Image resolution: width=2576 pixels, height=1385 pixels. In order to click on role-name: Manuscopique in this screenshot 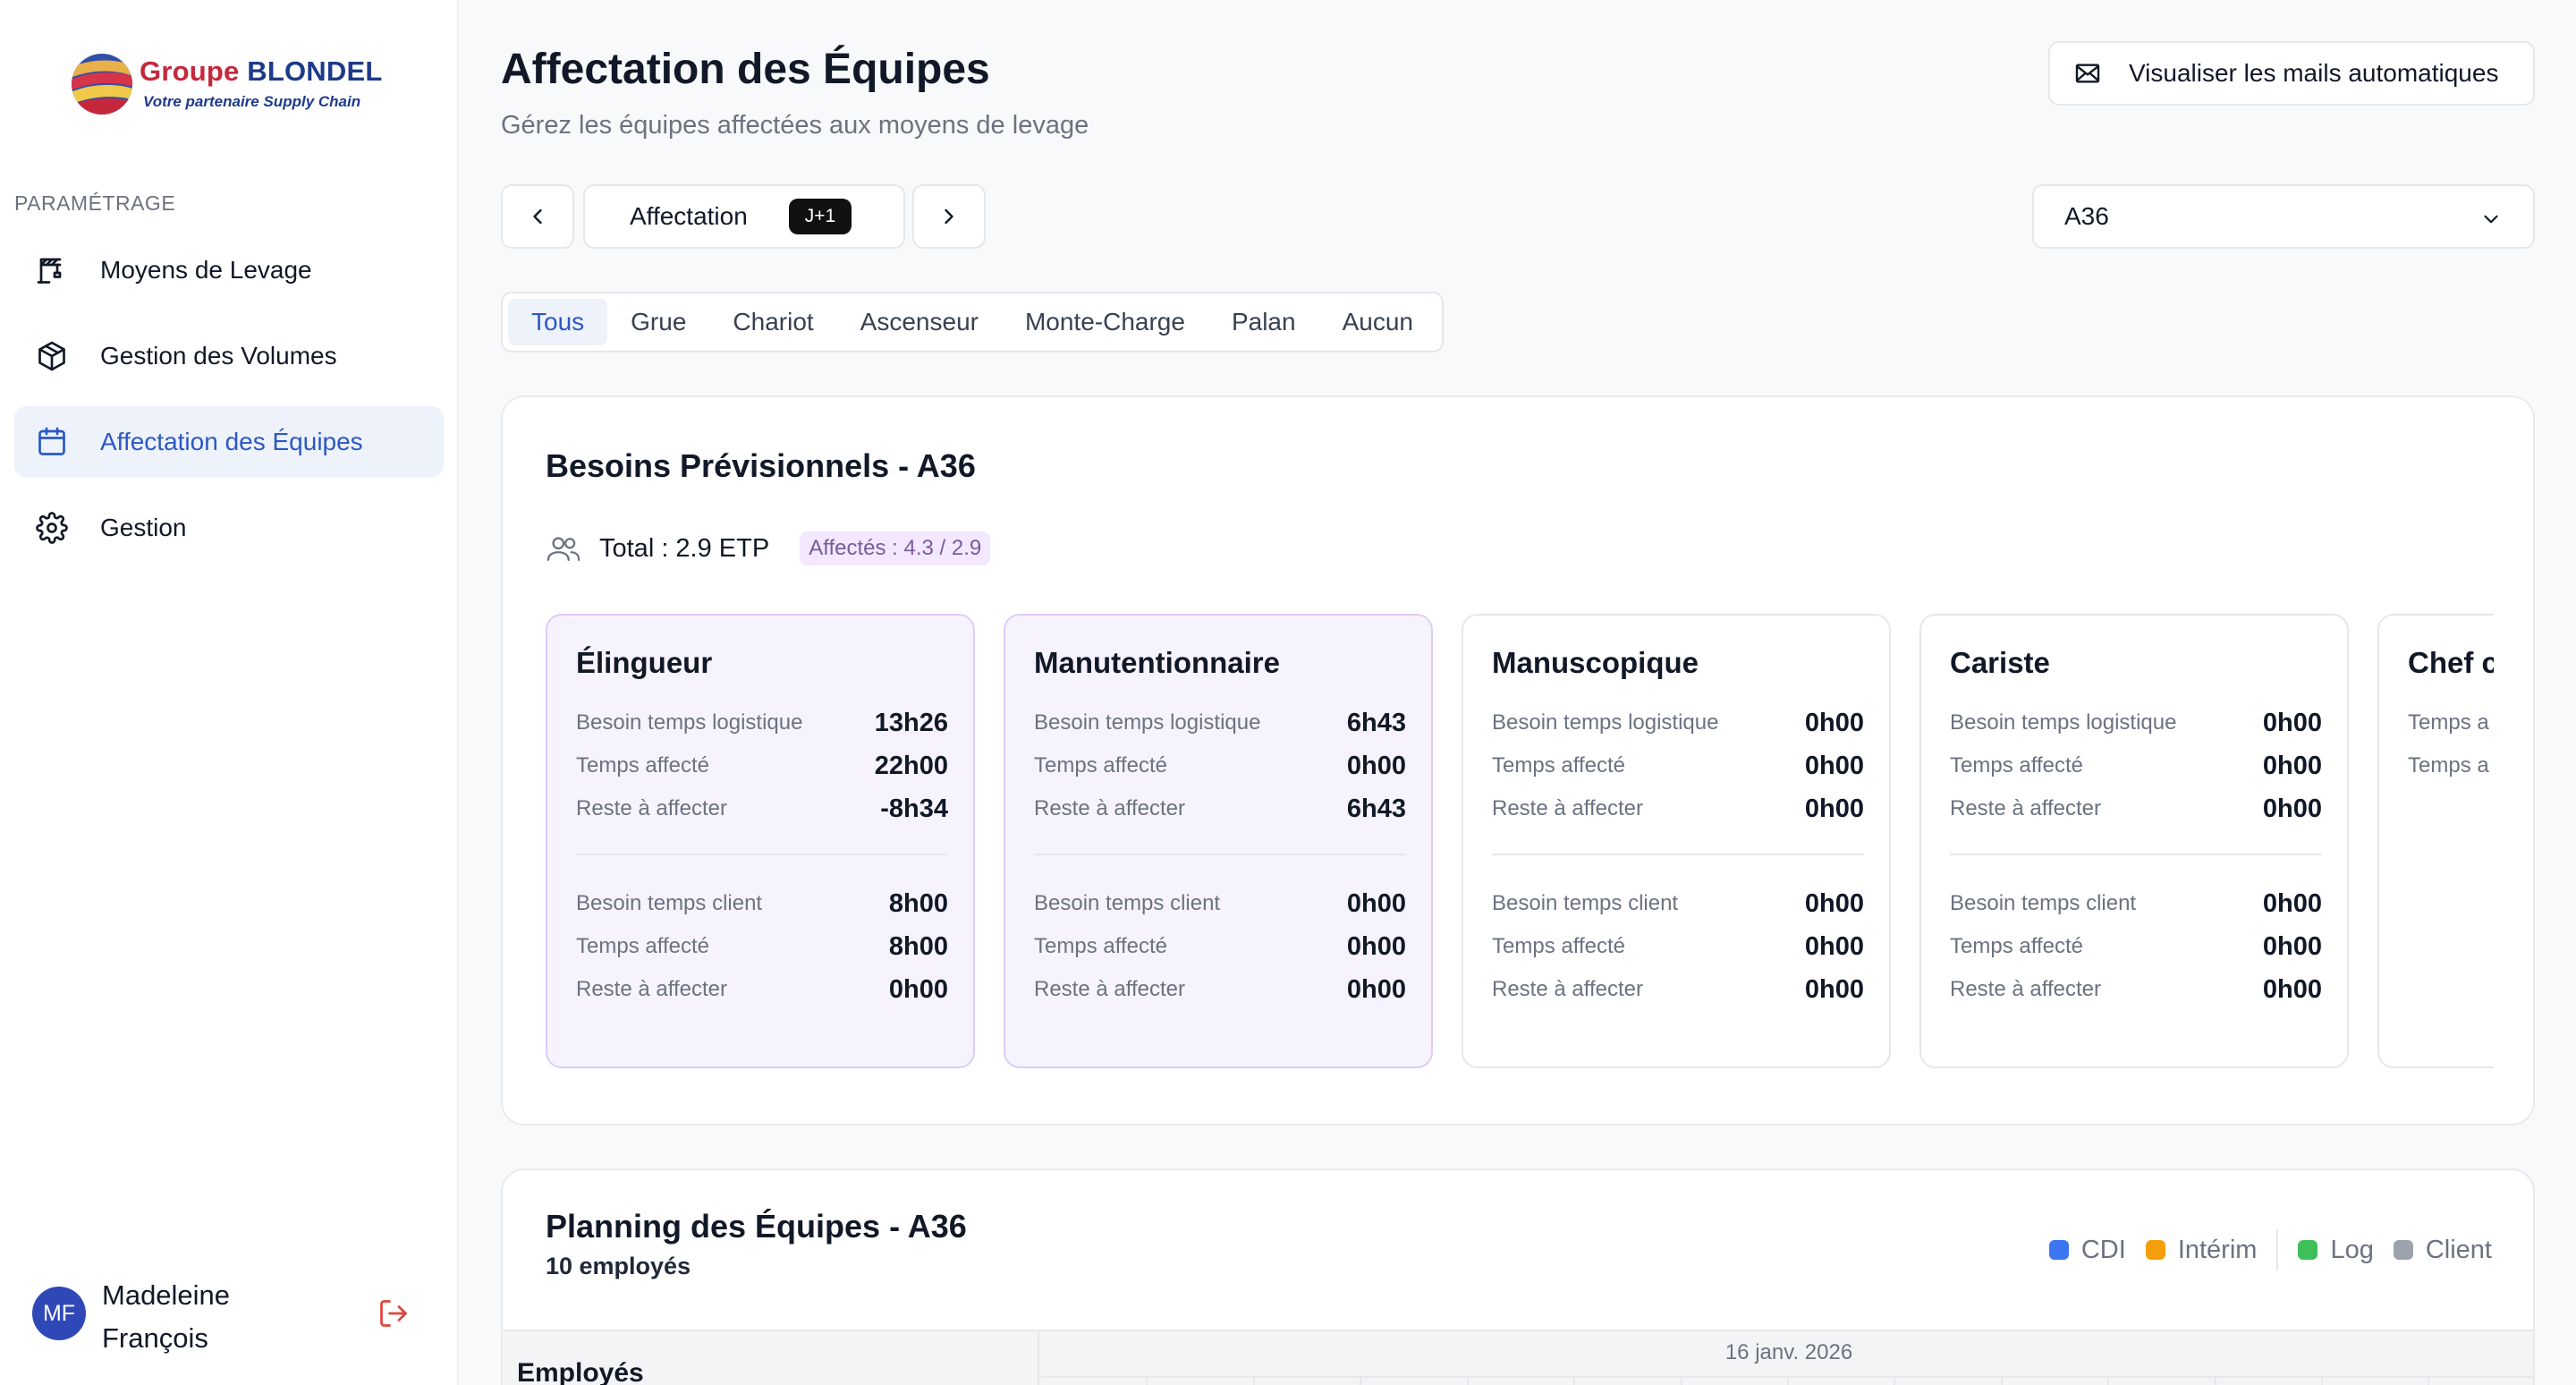, I will do `click(1595, 662)`.